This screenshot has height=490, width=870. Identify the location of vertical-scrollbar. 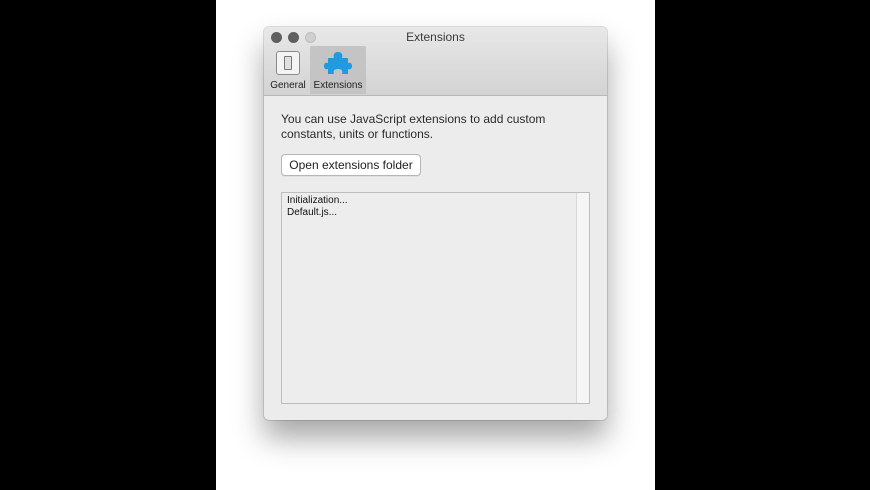
(582, 298).